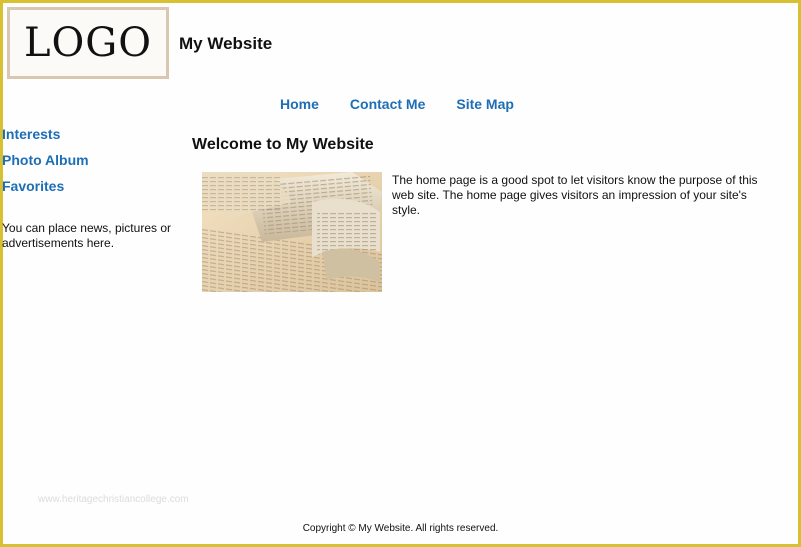 Image resolution: width=801 pixels, height=547 pixels. I want to click on nav-link-home: Home, so click(299, 104).